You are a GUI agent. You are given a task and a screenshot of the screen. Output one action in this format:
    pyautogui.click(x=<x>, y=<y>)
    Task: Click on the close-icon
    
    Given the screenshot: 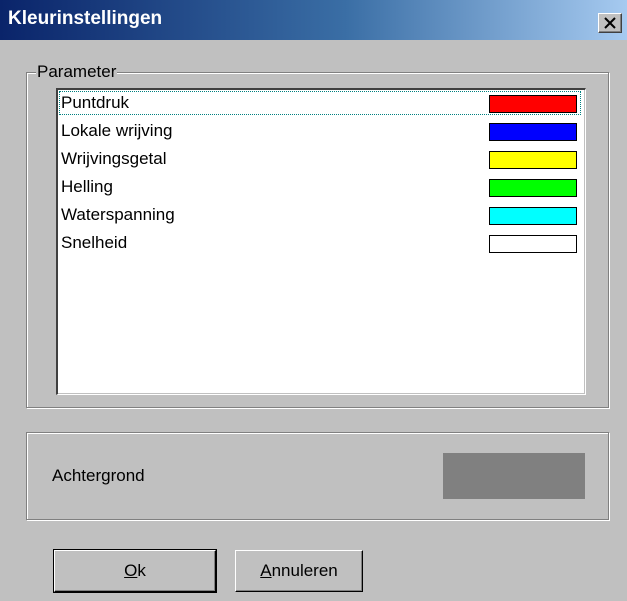 What is the action you would take?
    pyautogui.click(x=610, y=23)
    